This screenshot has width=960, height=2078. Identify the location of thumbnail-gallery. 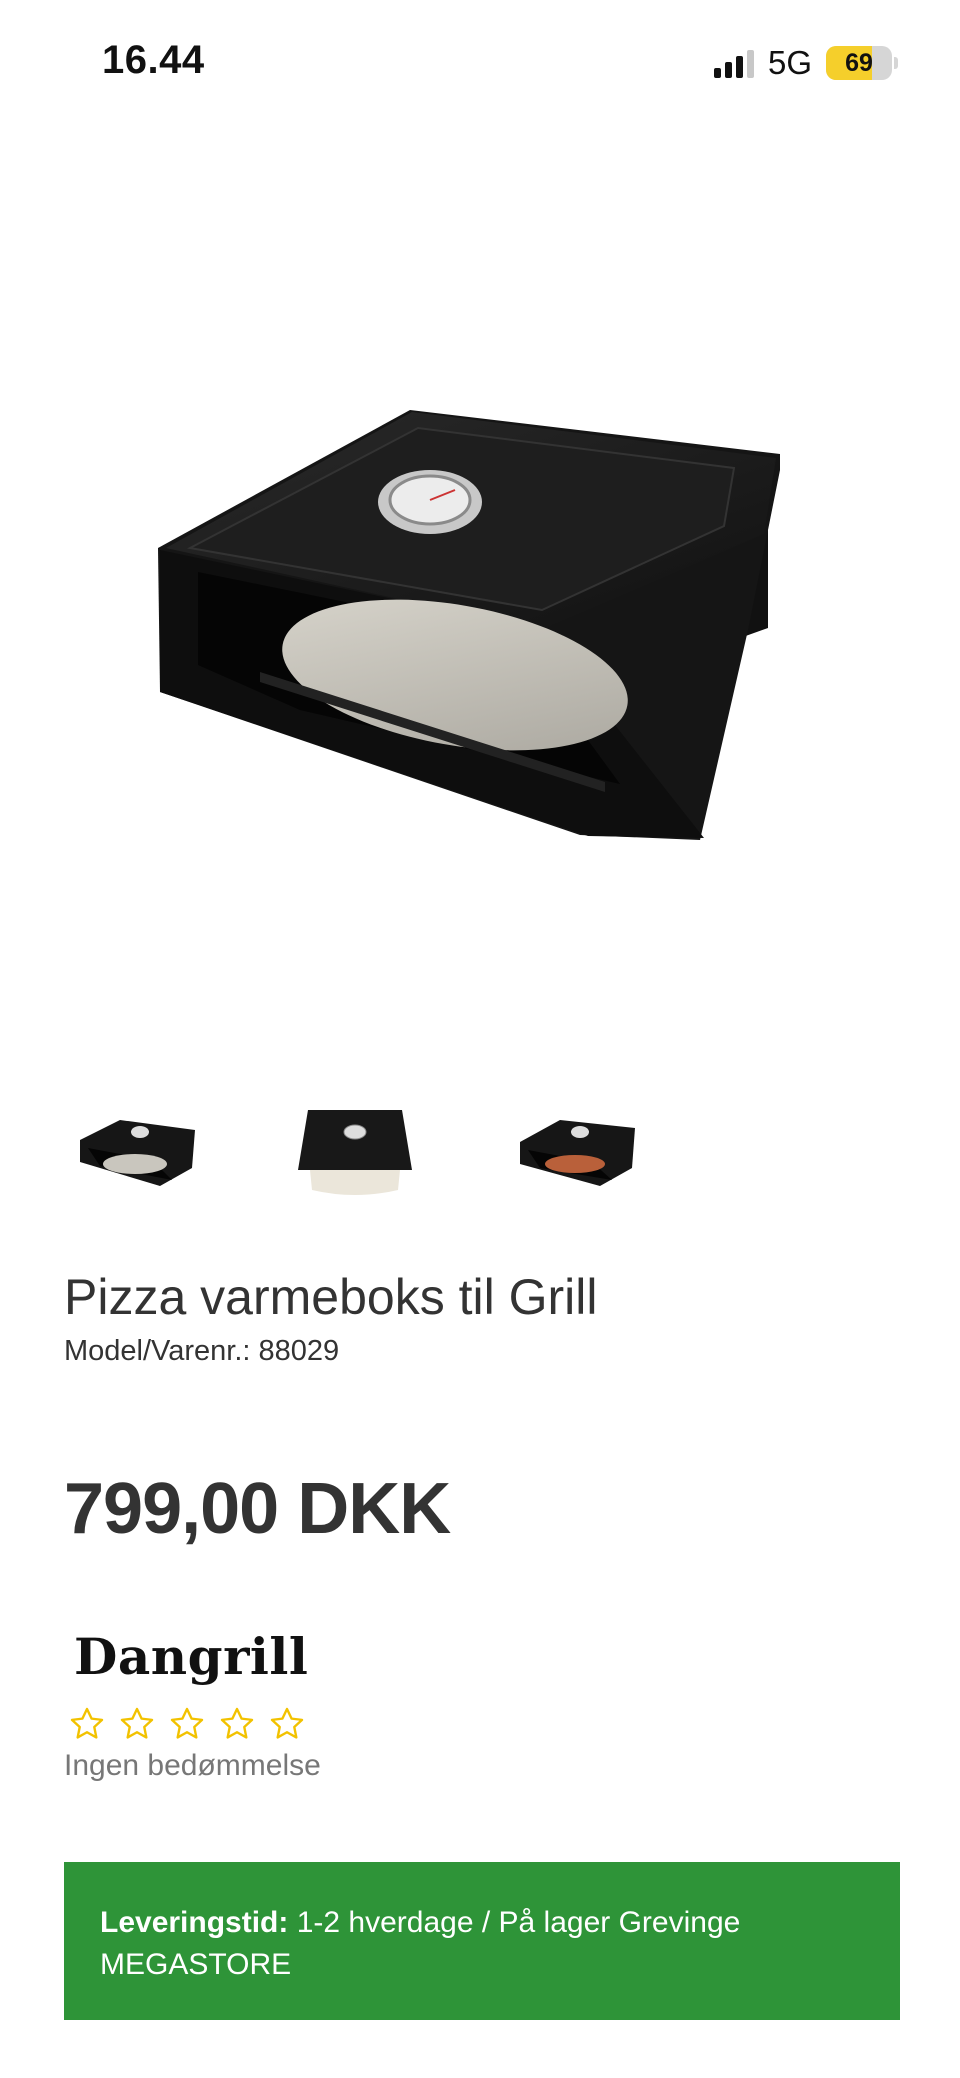
(380, 1155).